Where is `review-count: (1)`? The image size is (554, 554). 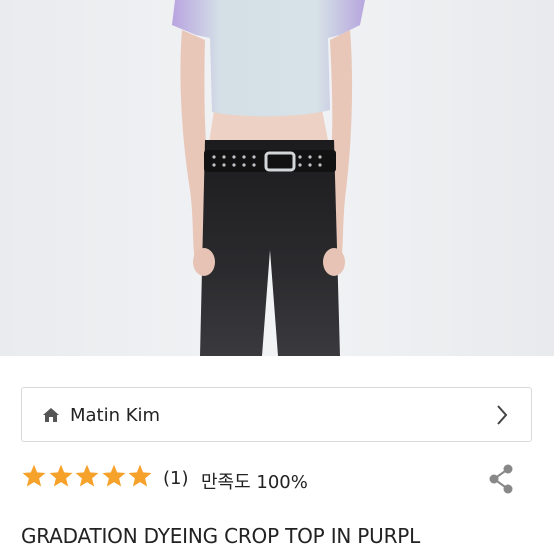 review-count: (1) is located at coordinates (176, 478).